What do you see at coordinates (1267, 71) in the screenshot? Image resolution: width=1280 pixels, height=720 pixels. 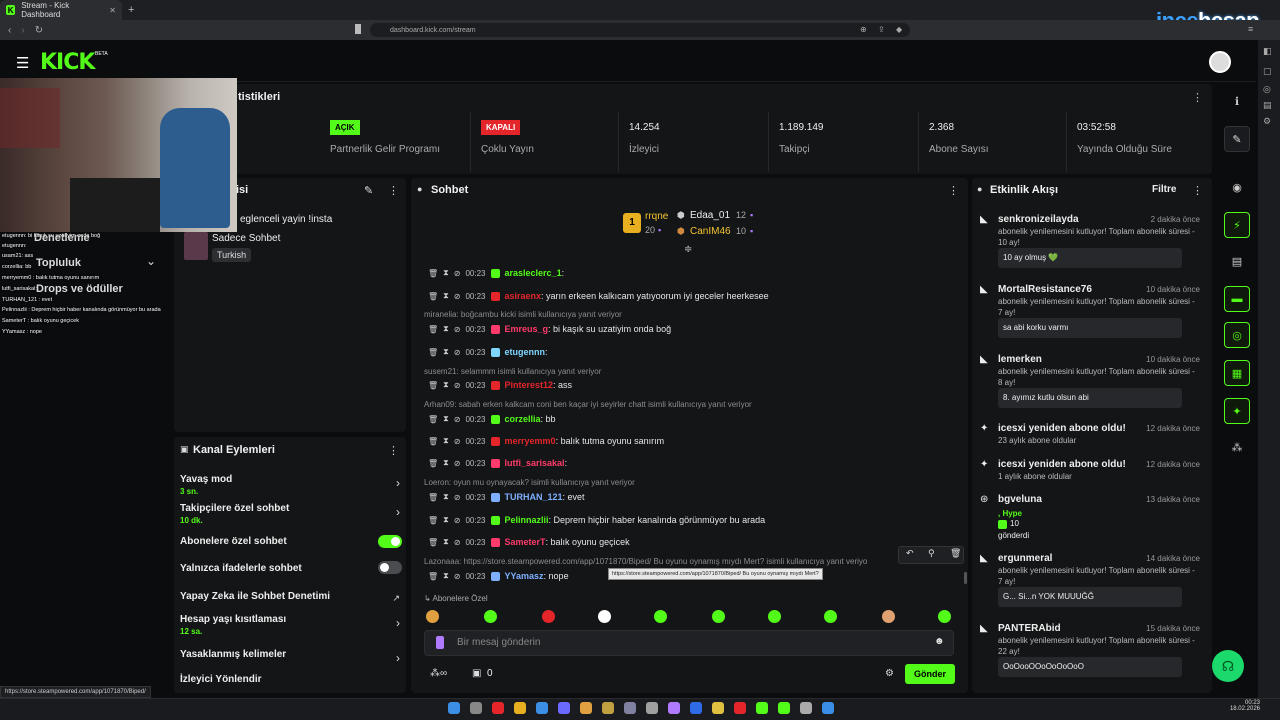 I see `sidebar-icon: ▢` at bounding box center [1267, 71].